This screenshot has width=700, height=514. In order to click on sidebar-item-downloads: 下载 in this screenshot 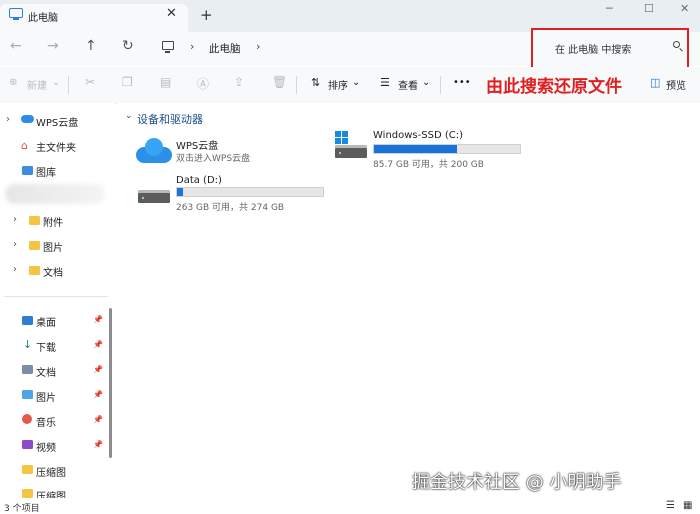, I will do `click(46, 346)`.